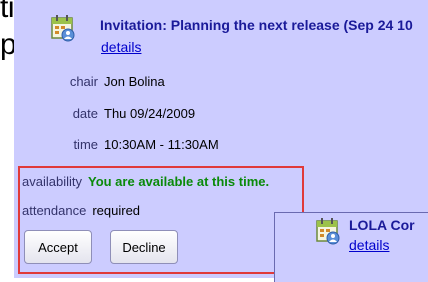  I want to click on date-value: Thu 09/24/2009, so click(150, 113).